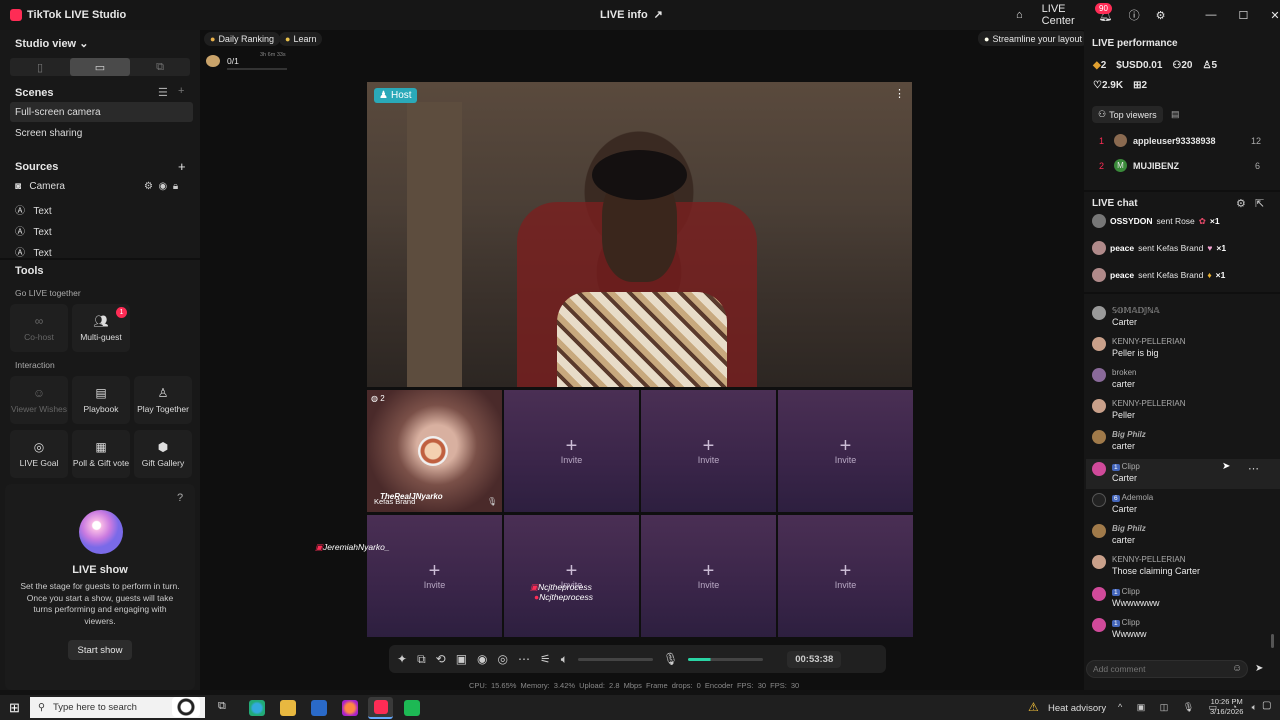 The image size is (1280, 720). I want to click on invite-slot-7: + Invite, so click(708, 576).